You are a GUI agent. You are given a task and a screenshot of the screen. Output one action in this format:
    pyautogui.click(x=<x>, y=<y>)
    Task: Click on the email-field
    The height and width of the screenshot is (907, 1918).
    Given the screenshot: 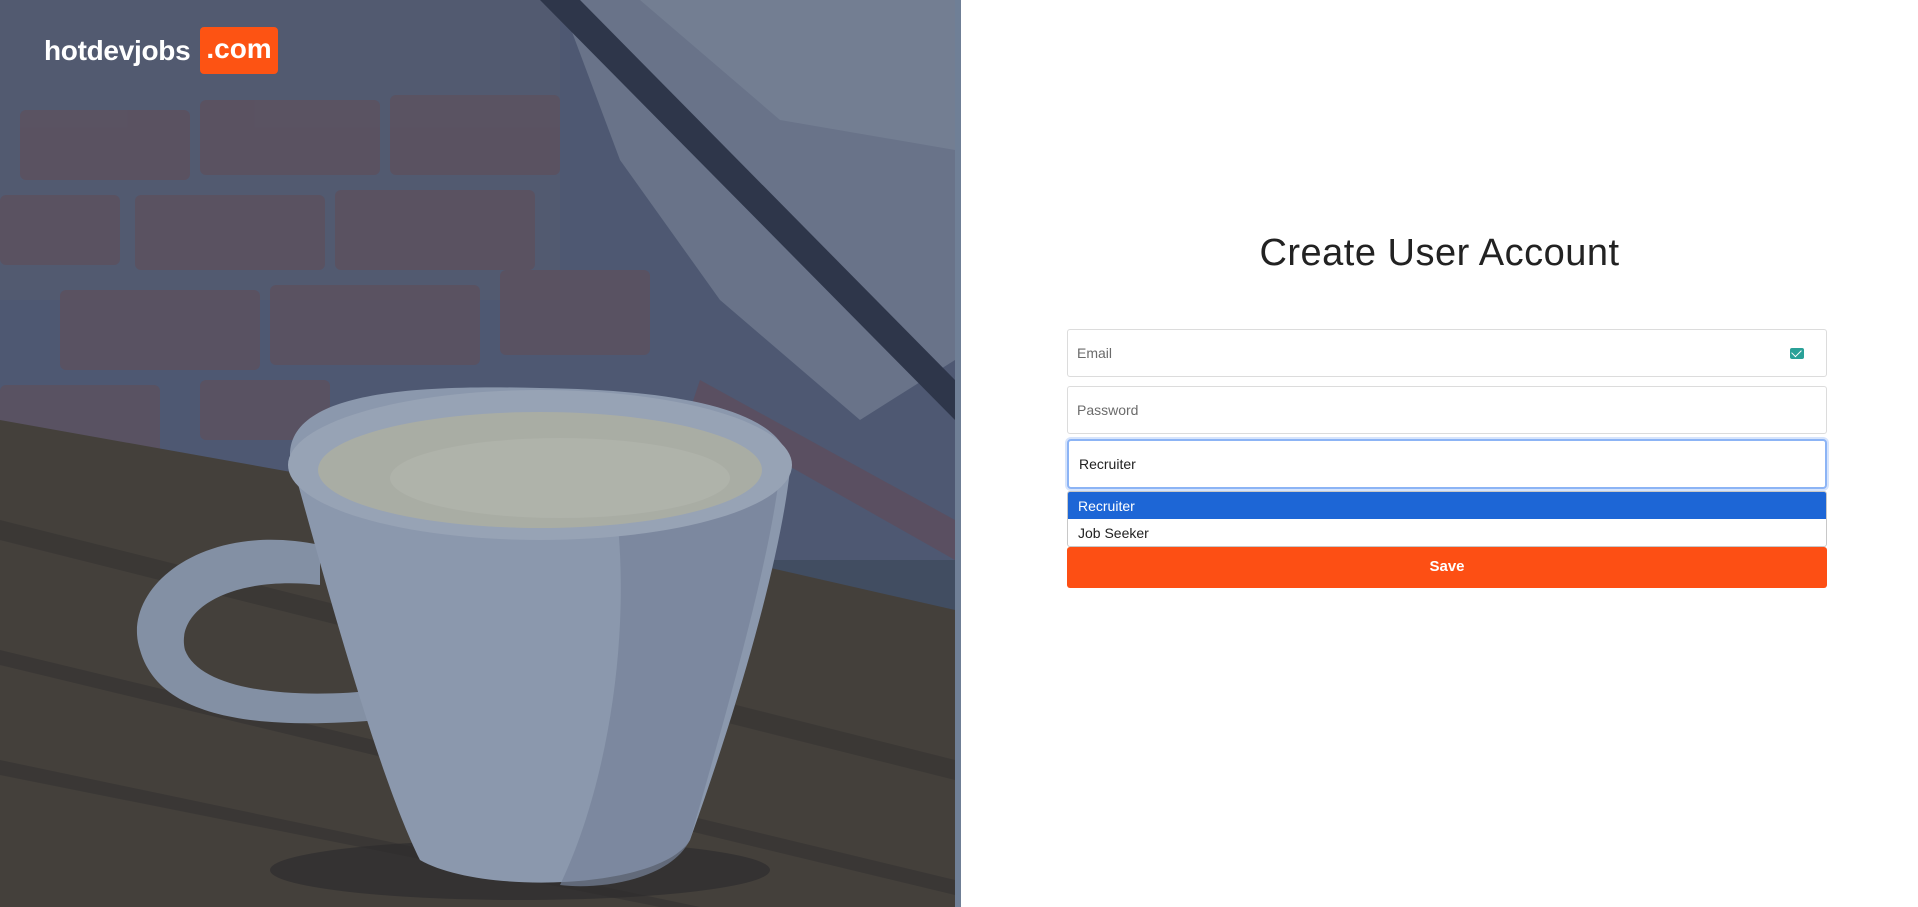 What is the action you would take?
    pyautogui.click(x=1447, y=353)
    